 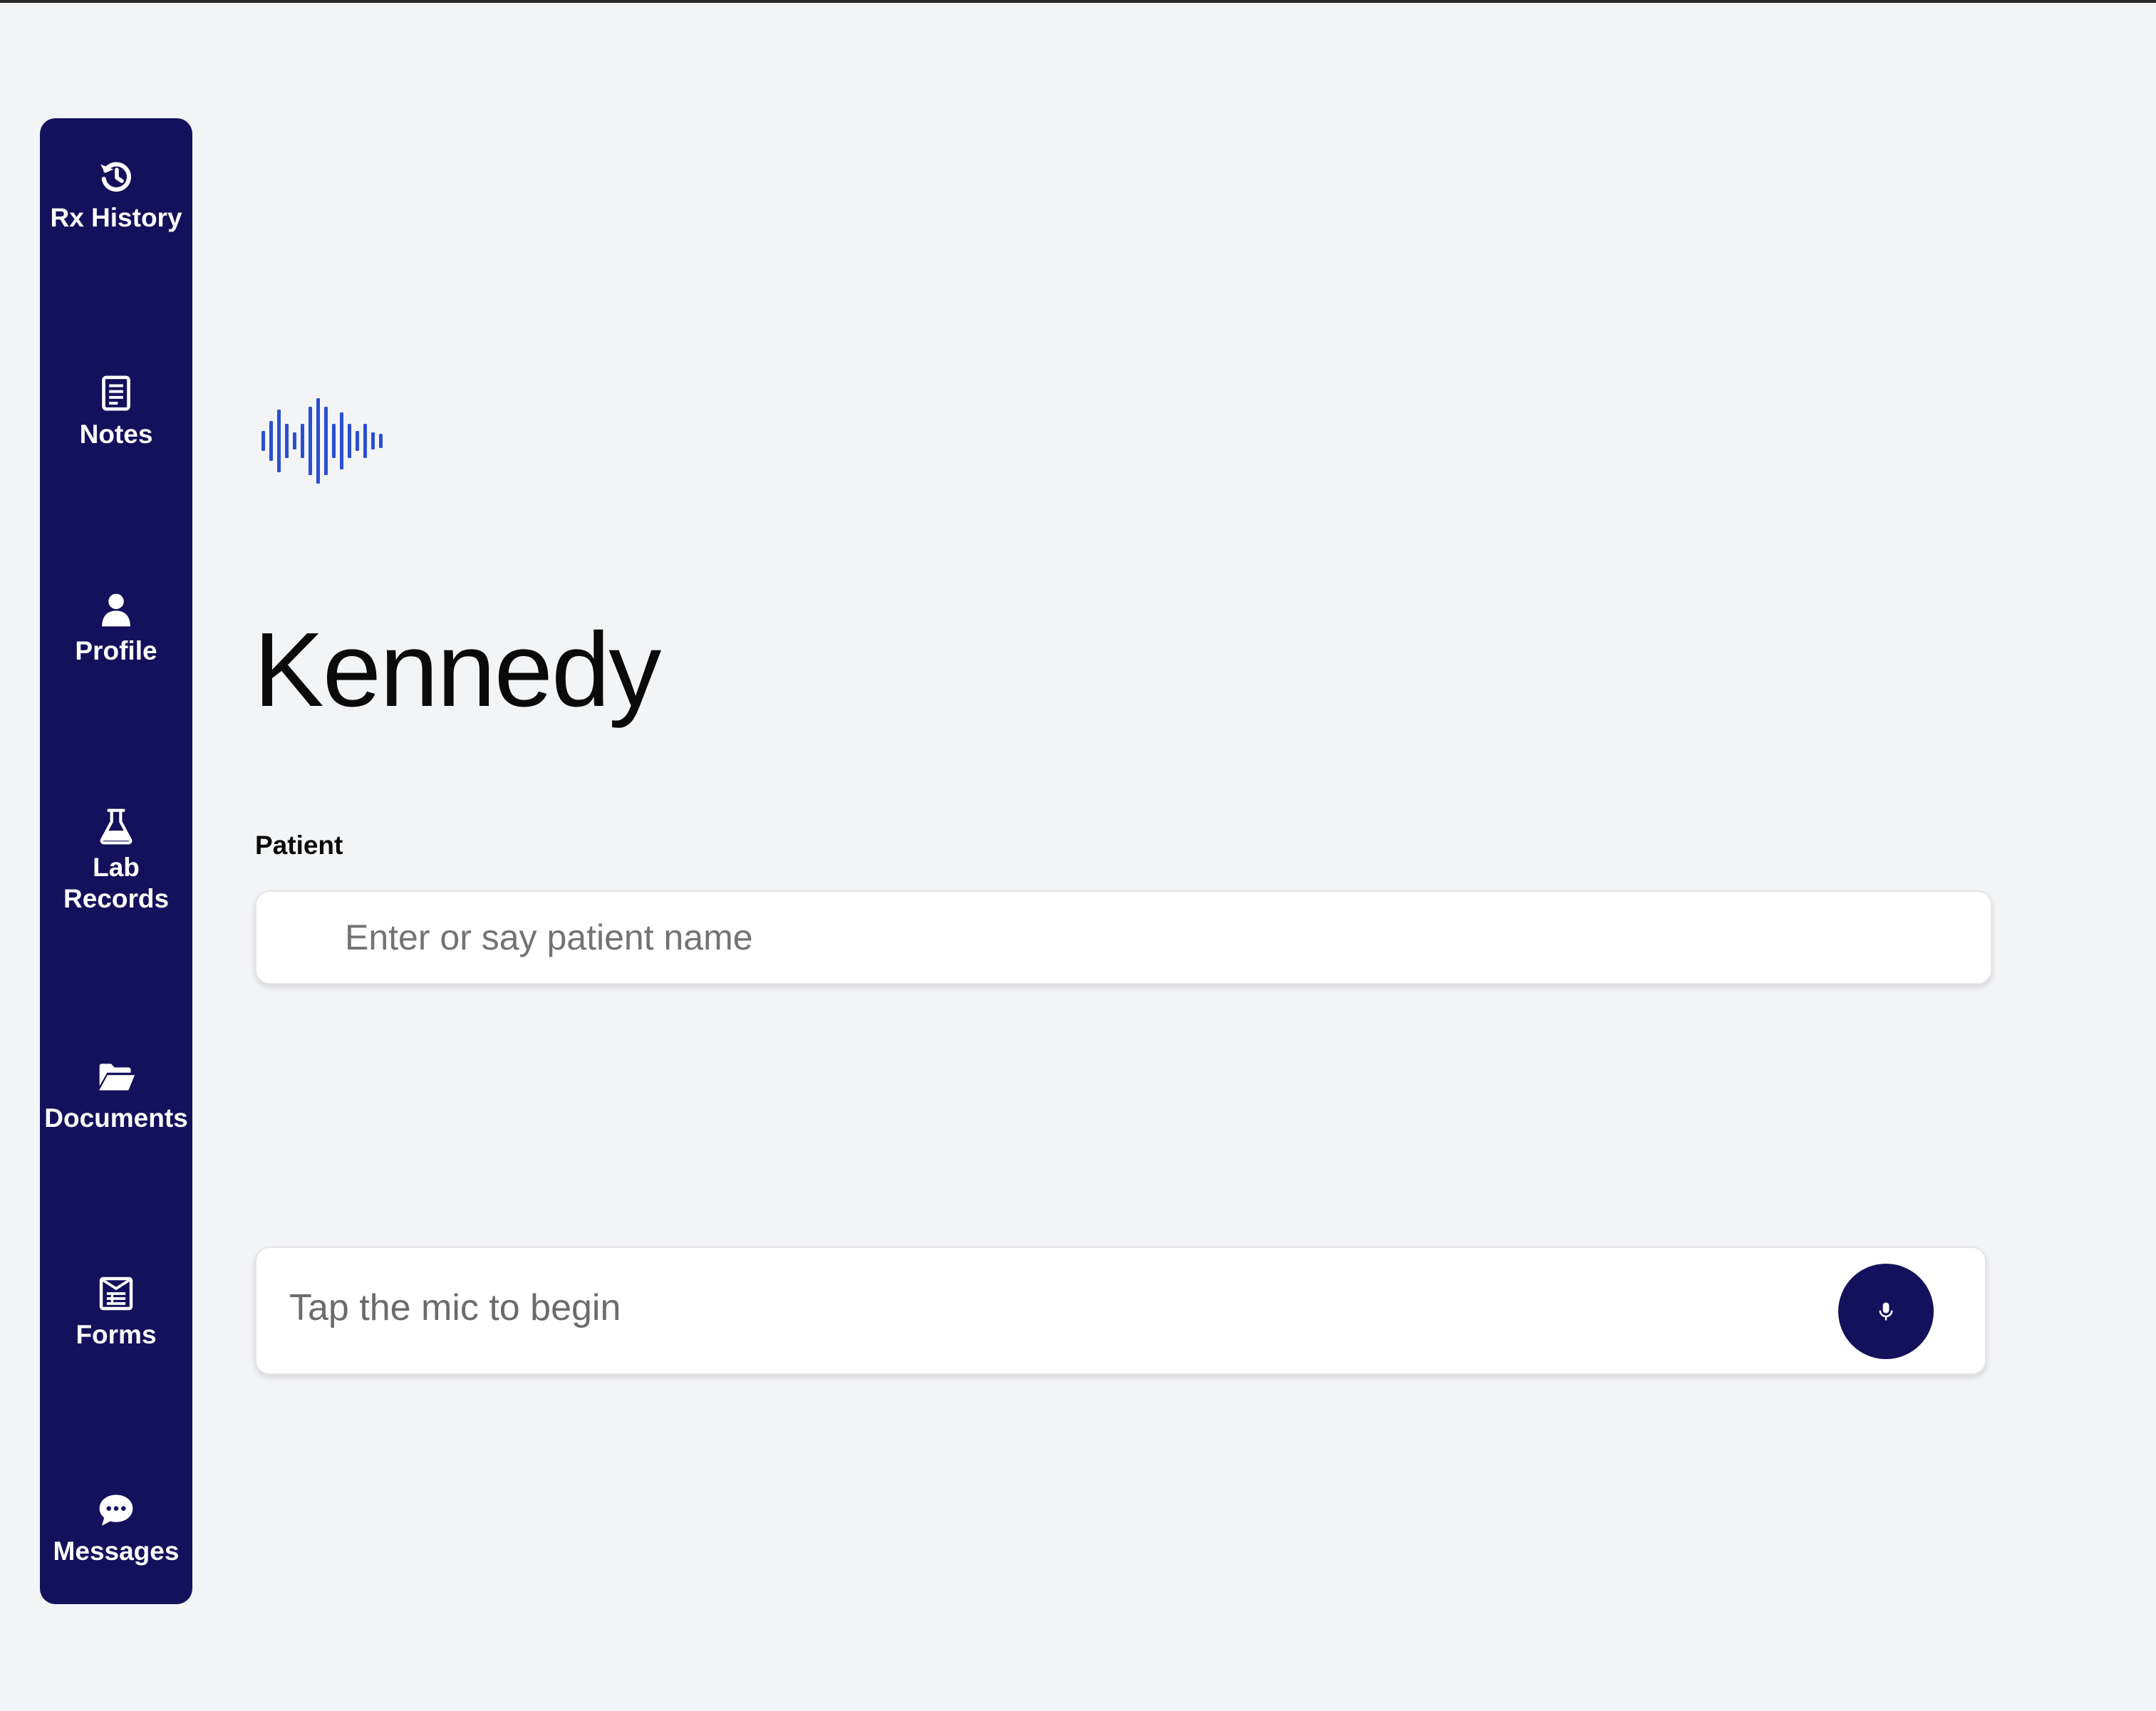 What do you see at coordinates (116, 217) in the screenshot?
I see `sidebar-item-label: Rx History` at bounding box center [116, 217].